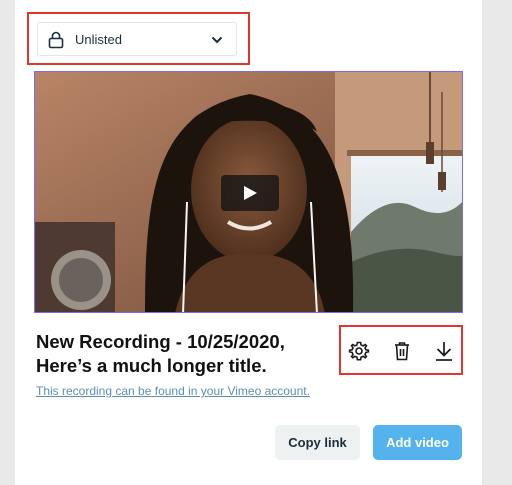 The height and width of the screenshot is (485, 512). I want to click on lock-icon, so click(56, 40).